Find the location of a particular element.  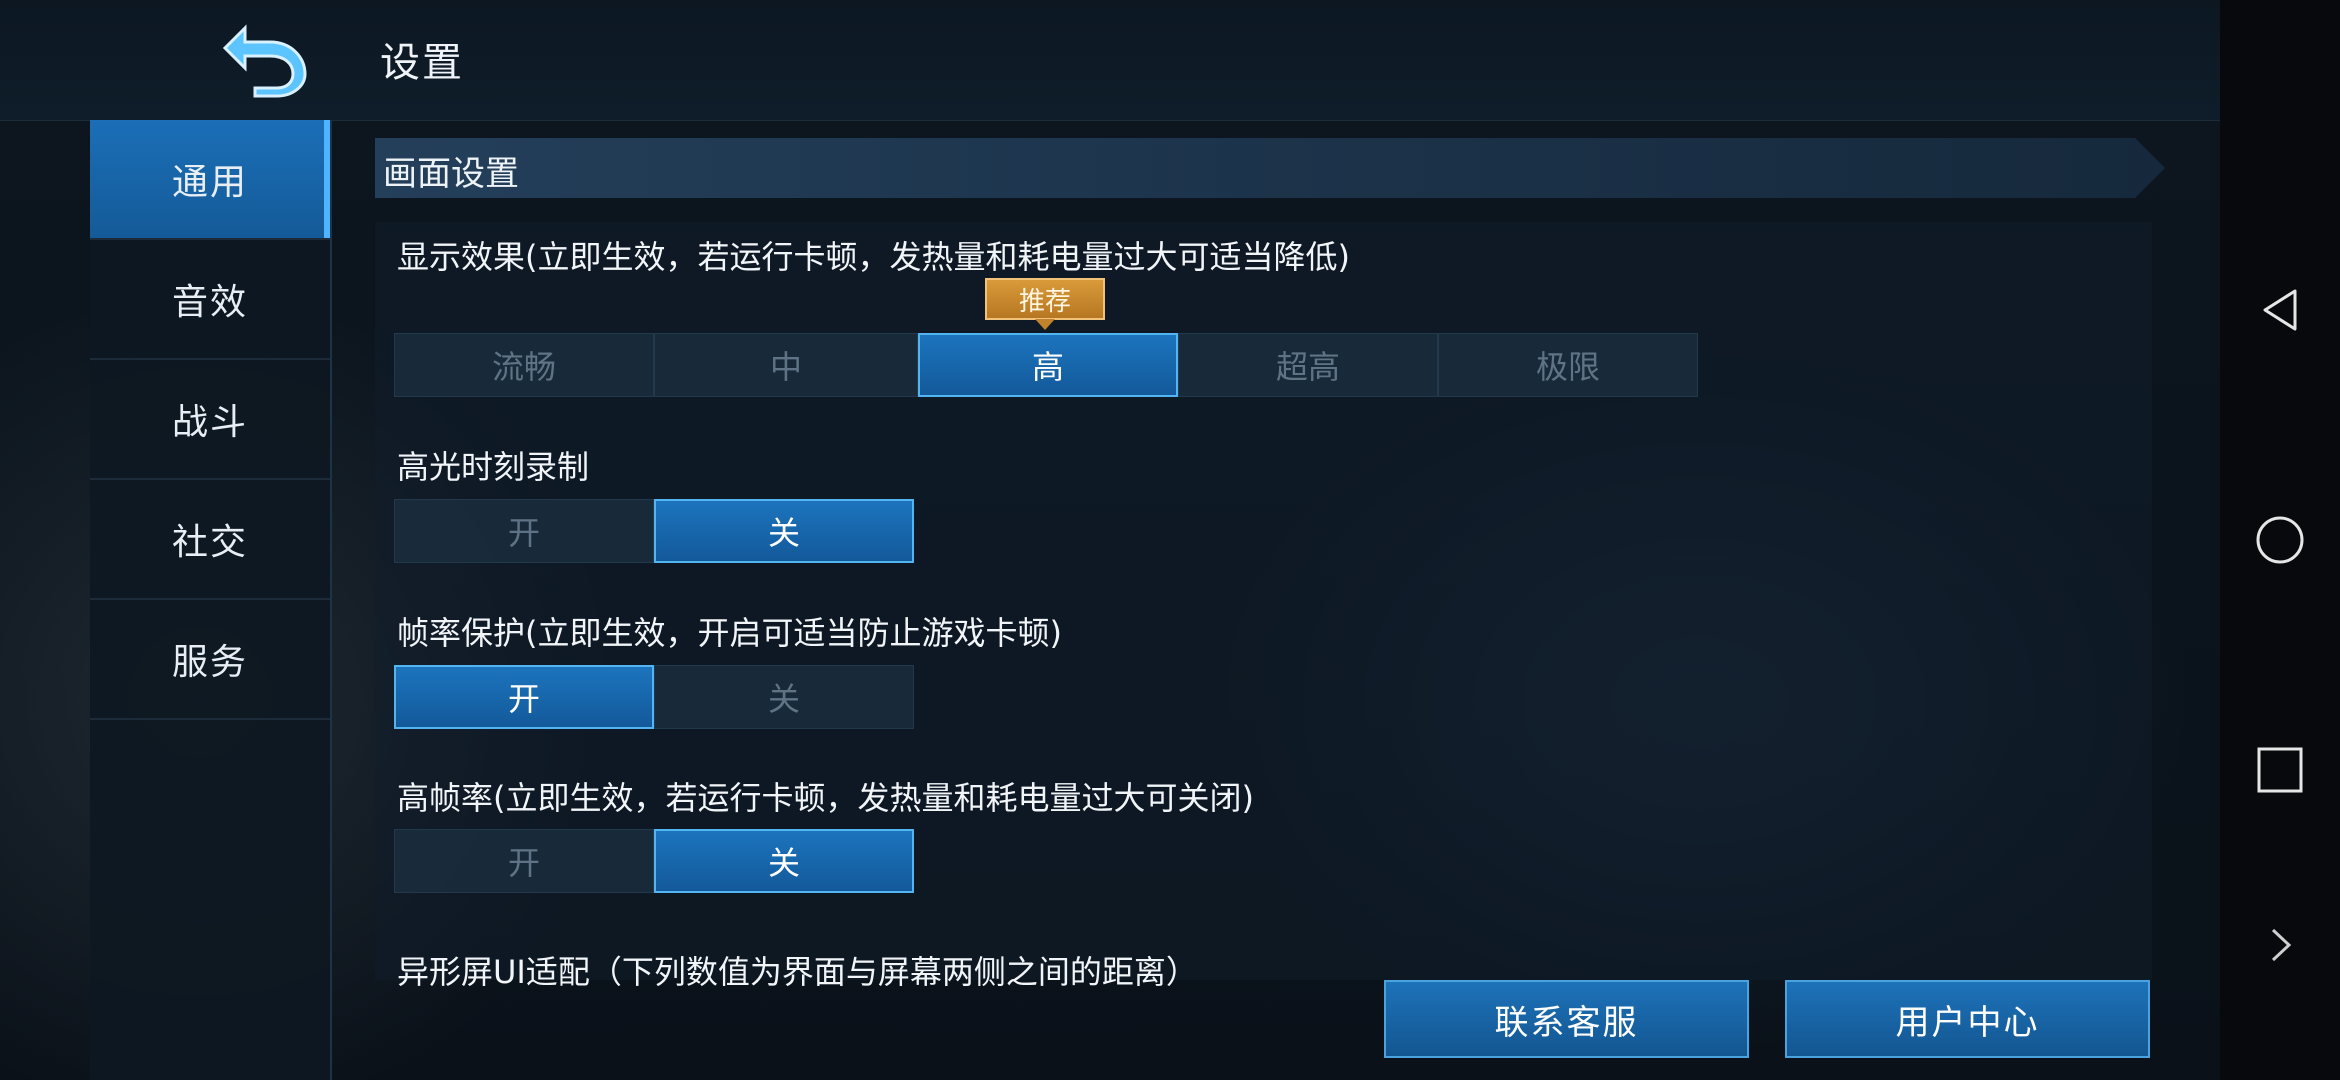

high-fps-label: 高帧率(立即生效，若运行卡顿，发热量和耗电量过大可关闭) is located at coordinates (825, 798).